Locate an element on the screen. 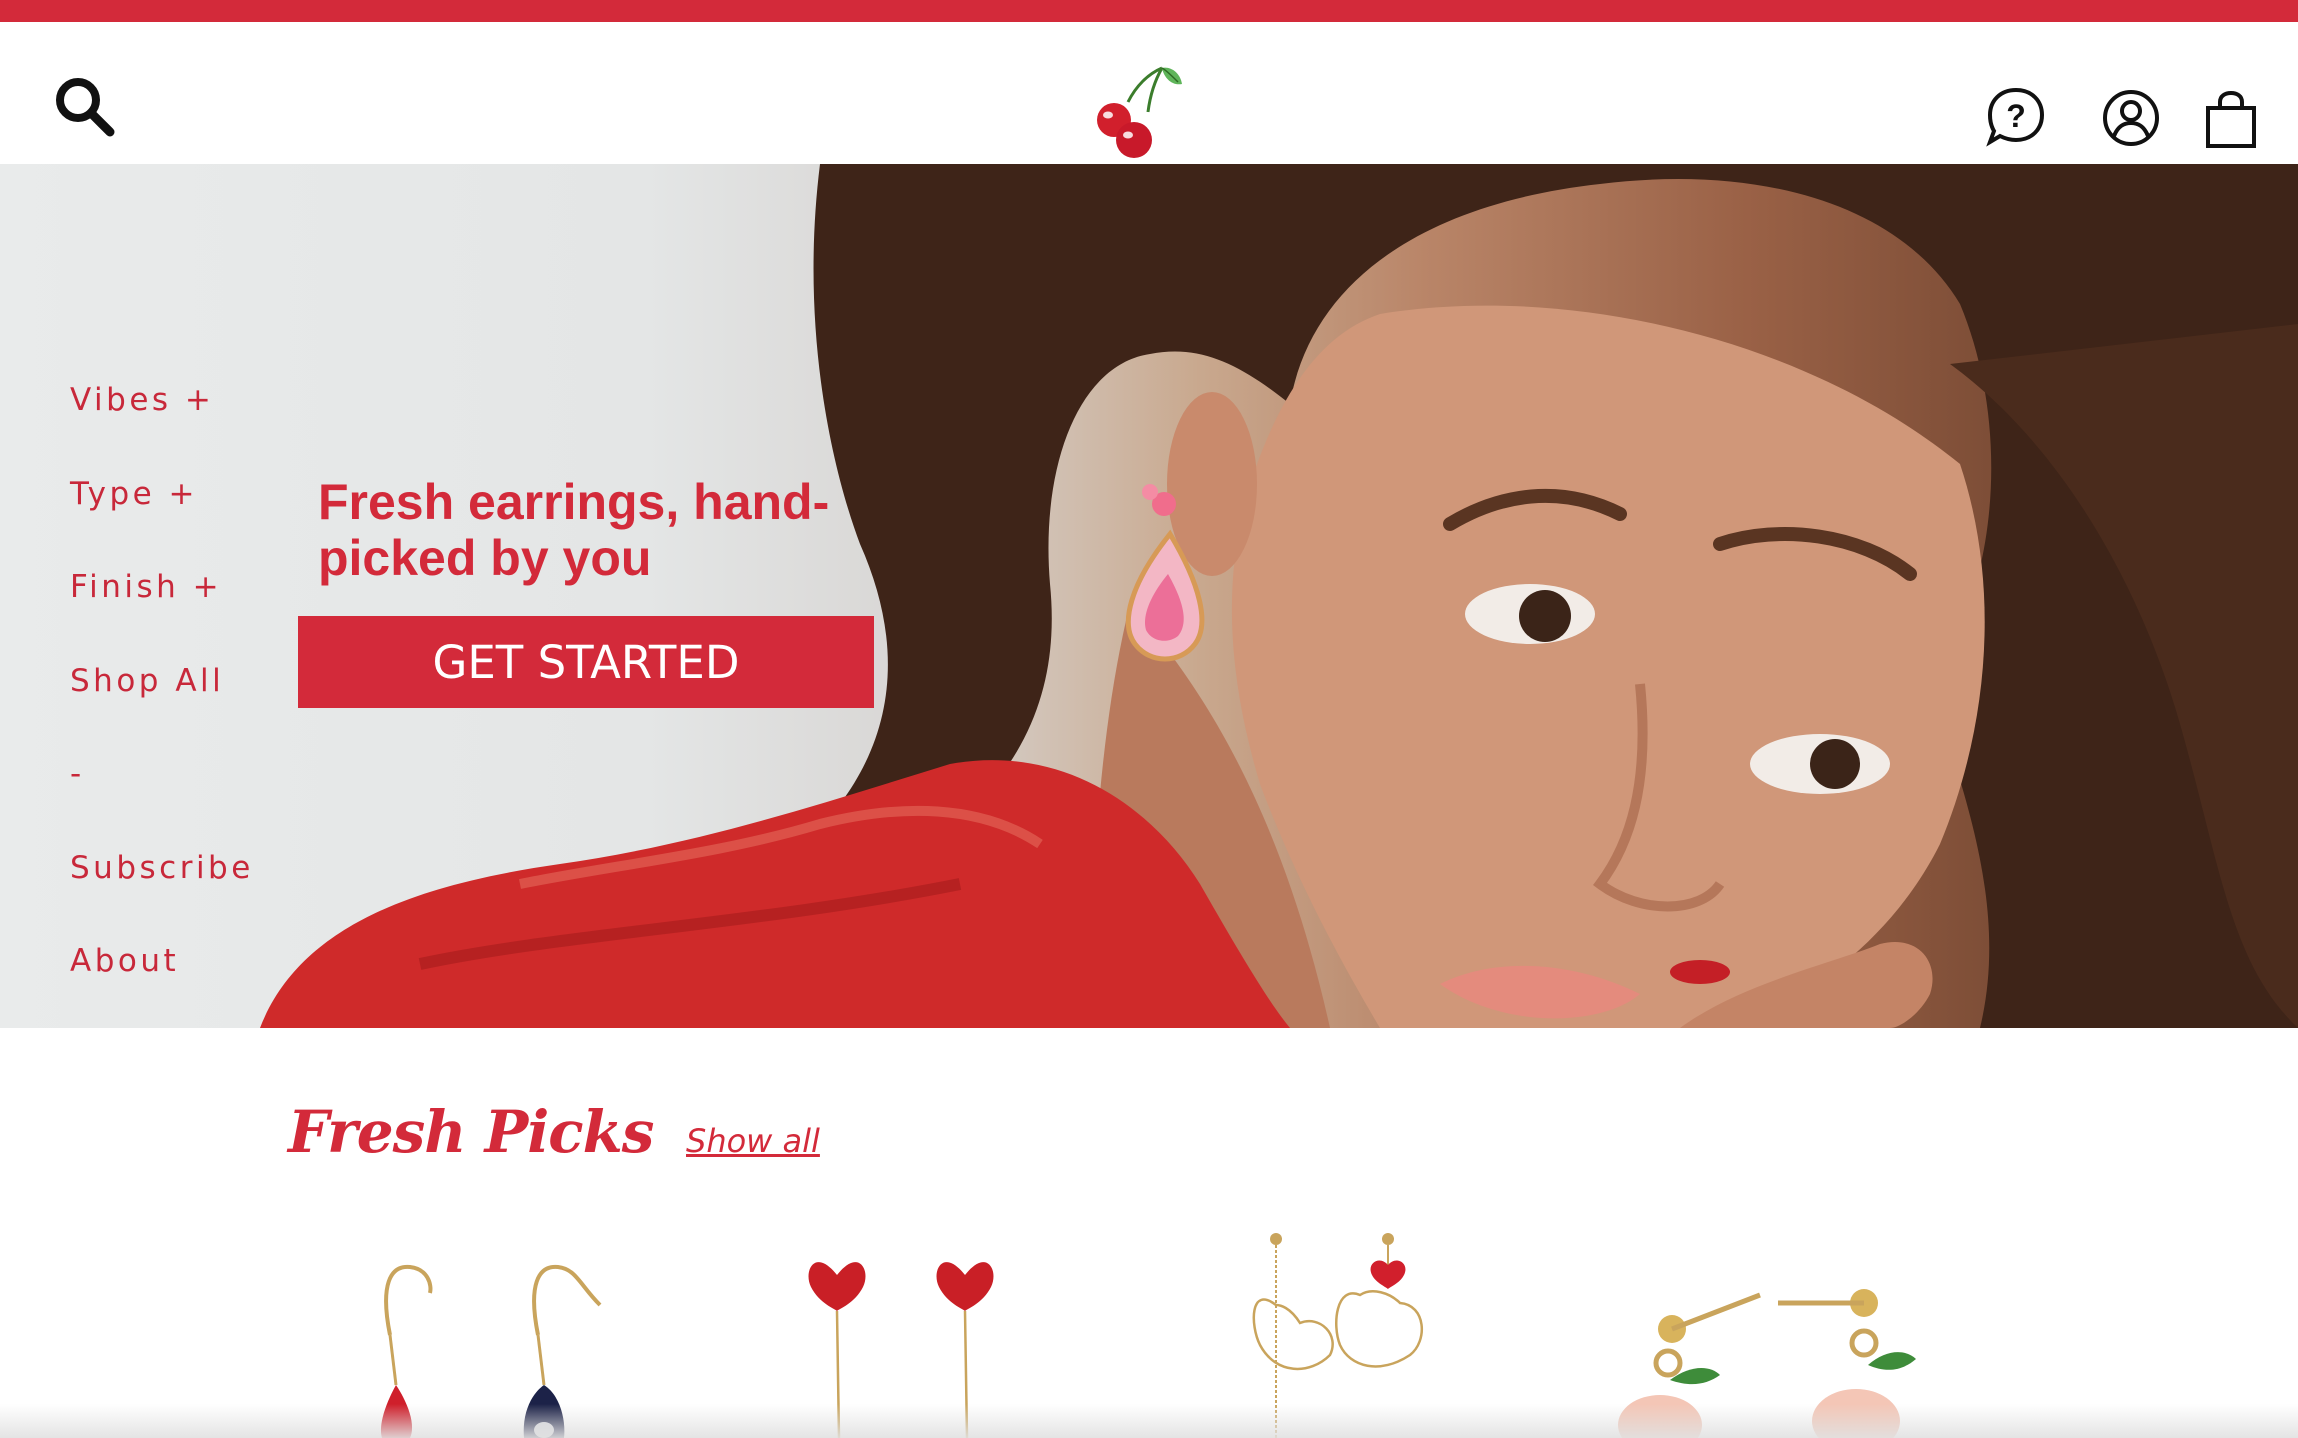  site-header: ? is located at coordinates (1149, 93).